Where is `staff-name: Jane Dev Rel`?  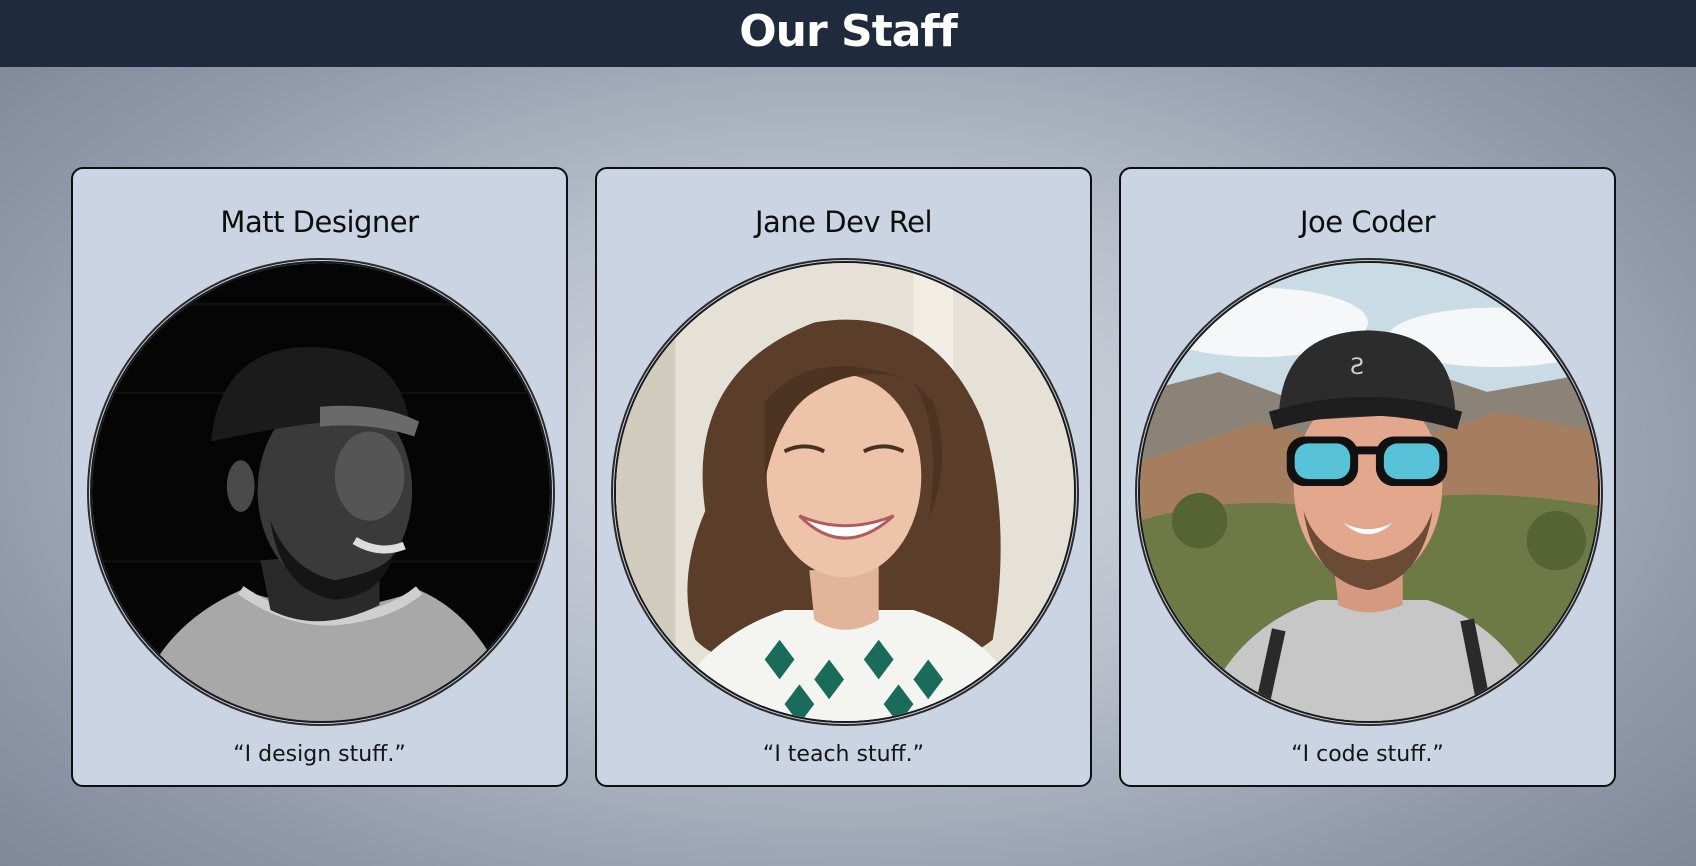 staff-name: Jane Dev Rel is located at coordinates (843, 222).